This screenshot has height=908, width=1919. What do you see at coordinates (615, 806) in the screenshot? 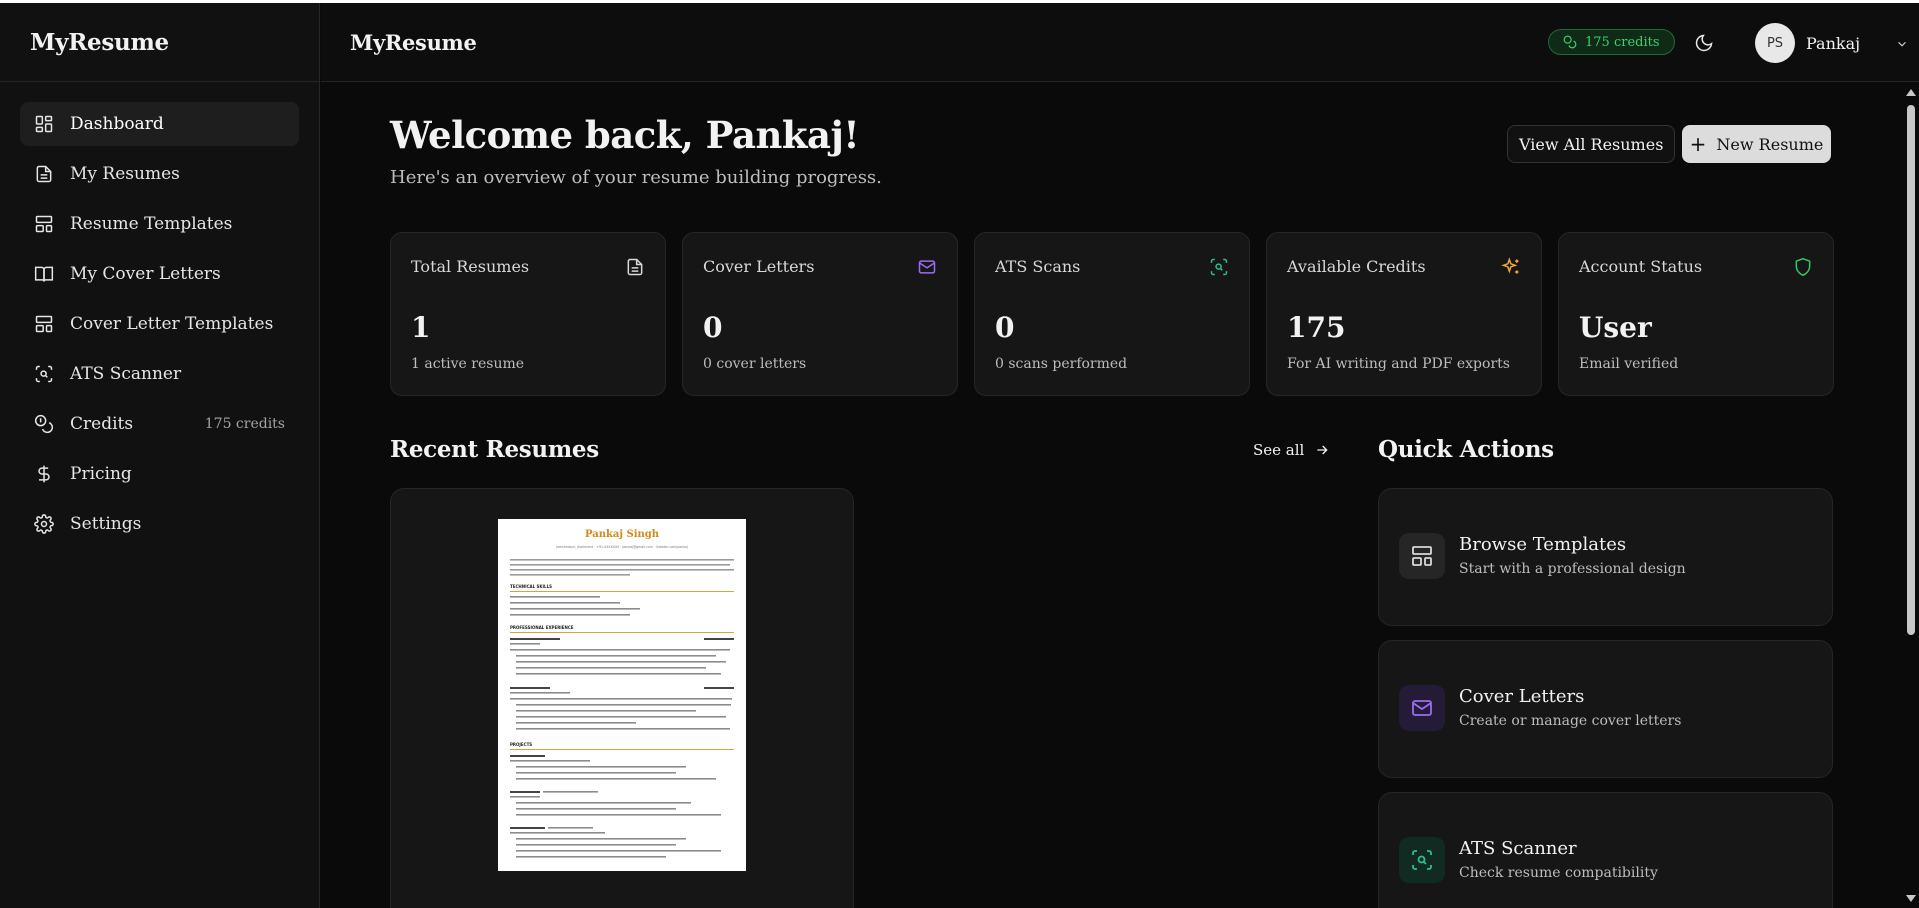
I see `resume-preview-project-lines` at bounding box center [615, 806].